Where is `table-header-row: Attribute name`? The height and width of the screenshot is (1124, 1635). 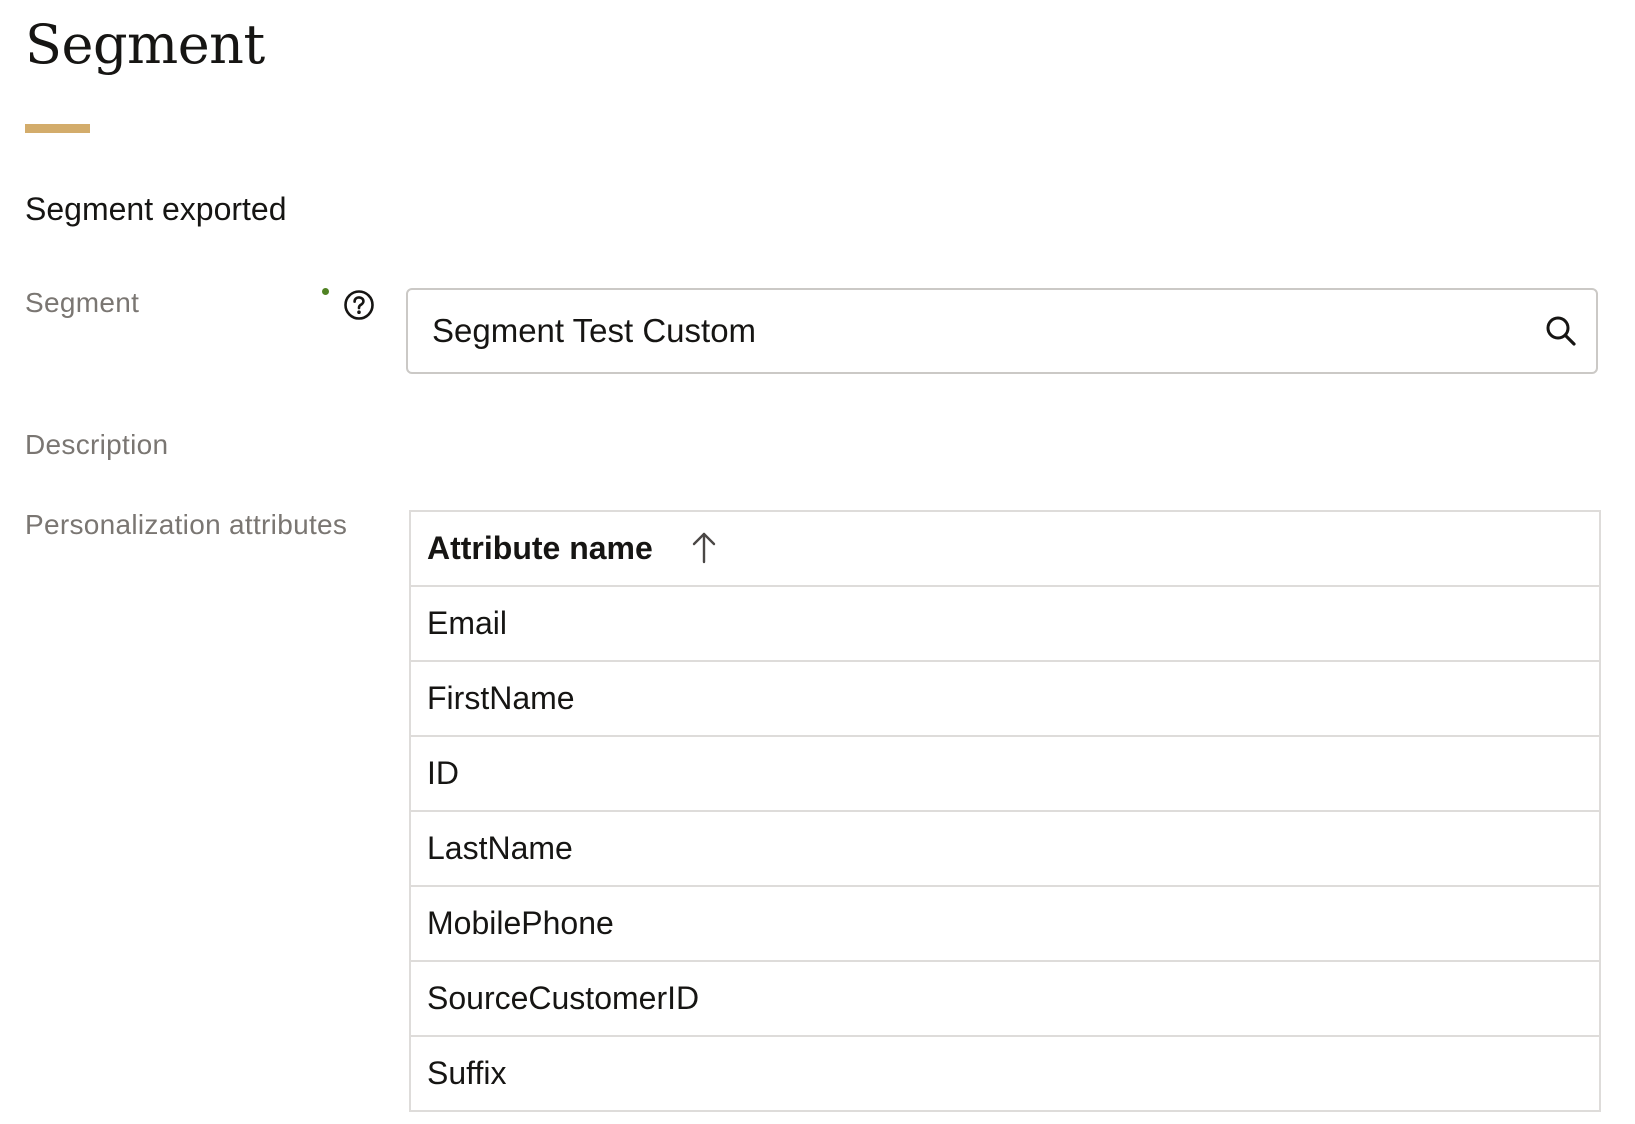
table-header-row: Attribute name is located at coordinates (1005, 549).